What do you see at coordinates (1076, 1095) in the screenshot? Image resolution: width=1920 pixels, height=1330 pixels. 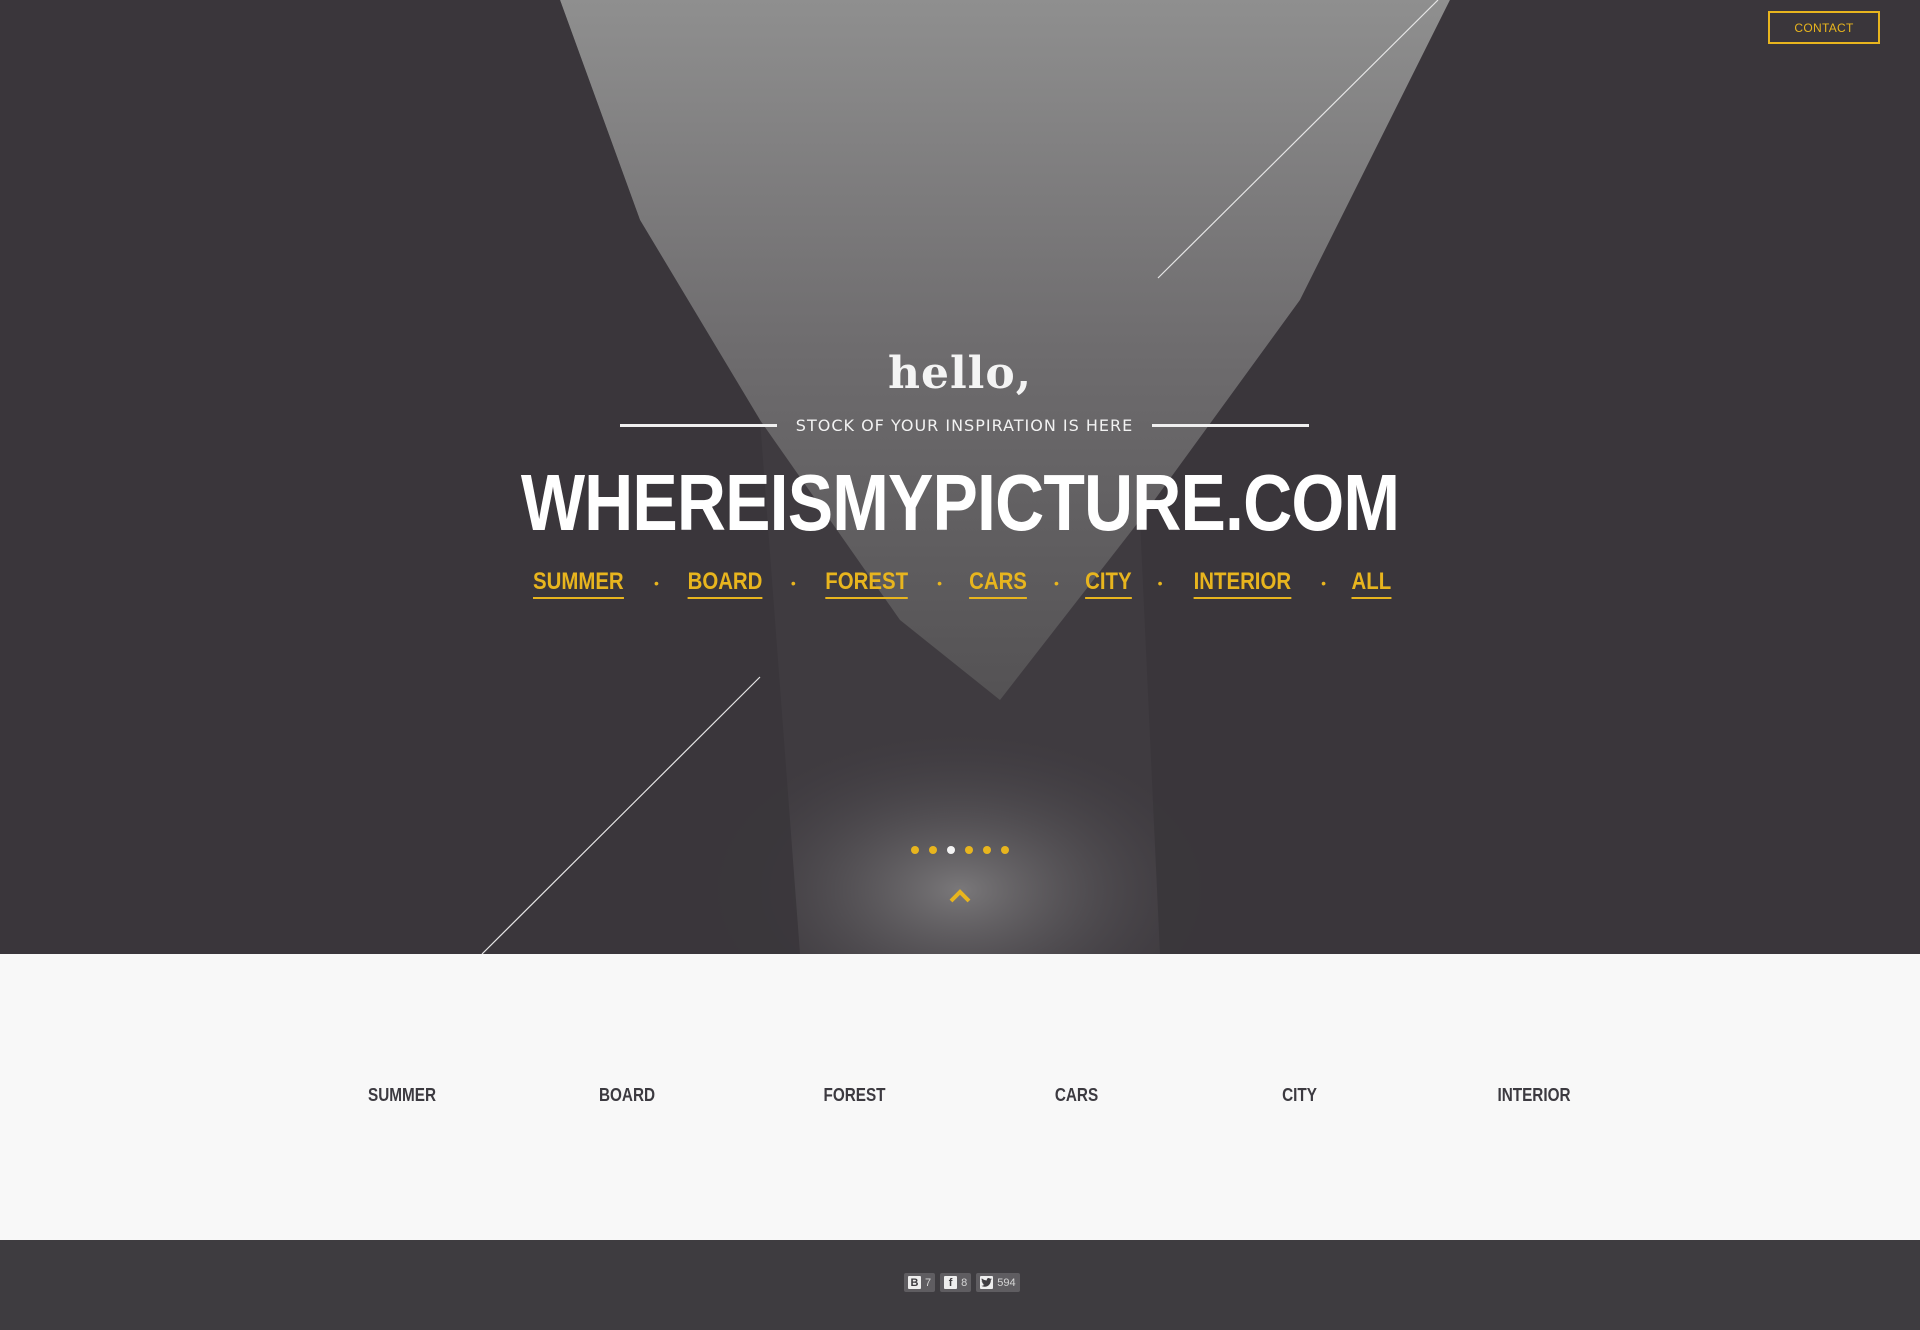 I see `category-cars: CARS` at bounding box center [1076, 1095].